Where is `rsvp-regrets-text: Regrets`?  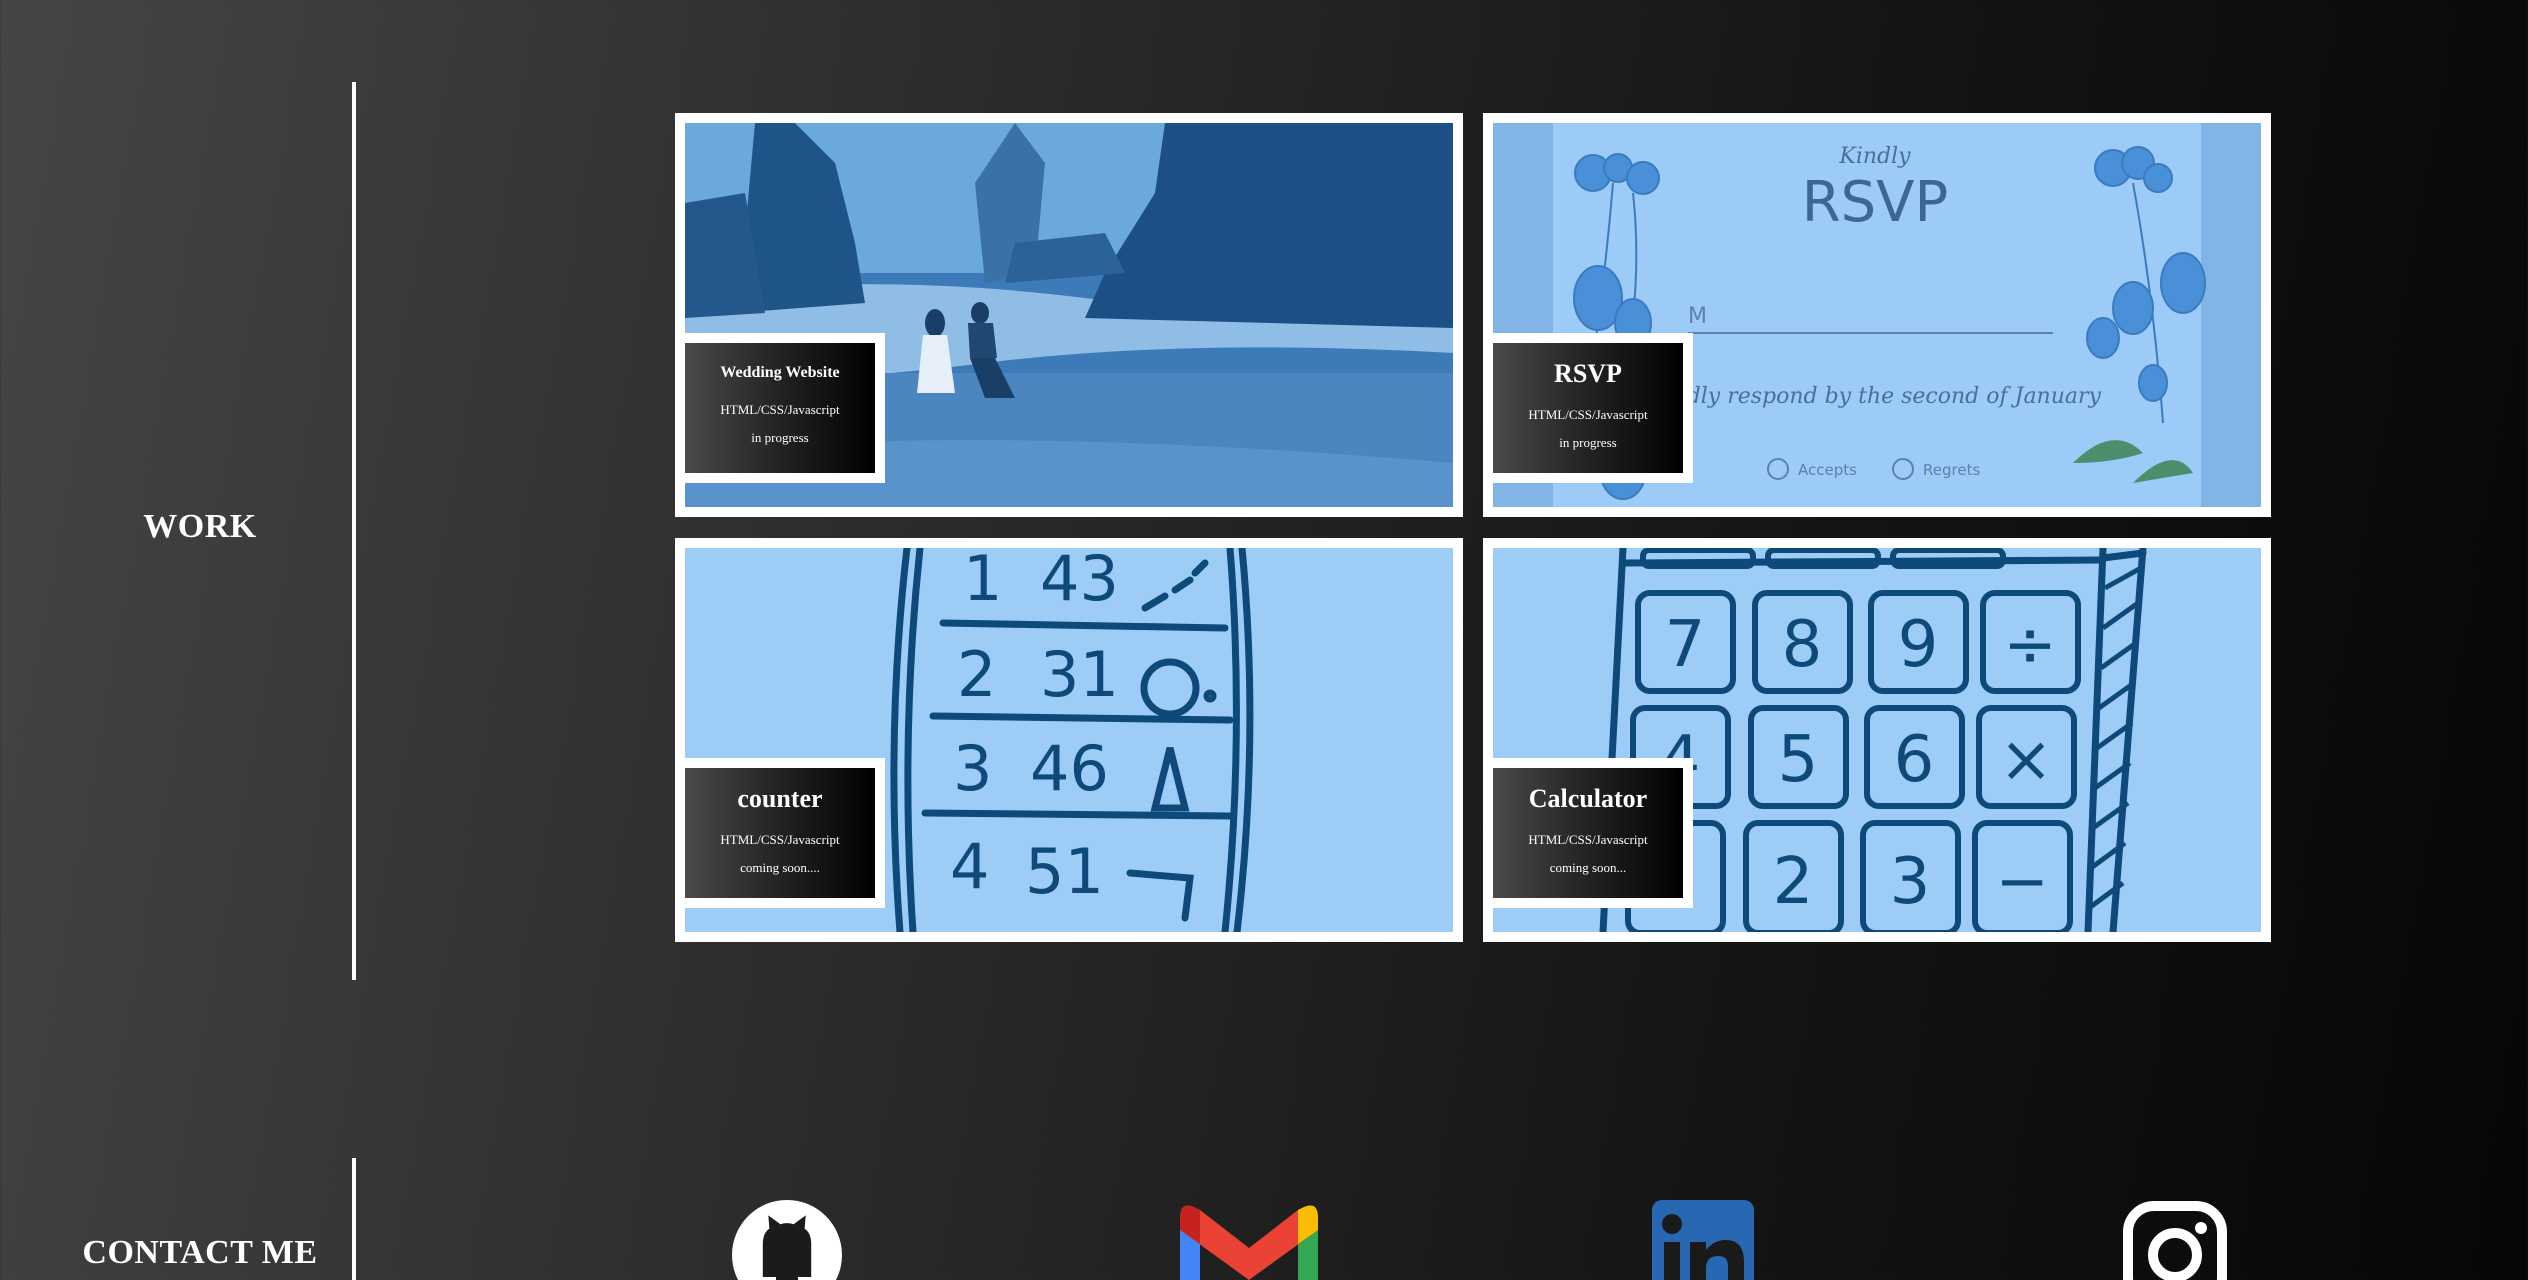 rsvp-regrets-text: Regrets is located at coordinates (1951, 470).